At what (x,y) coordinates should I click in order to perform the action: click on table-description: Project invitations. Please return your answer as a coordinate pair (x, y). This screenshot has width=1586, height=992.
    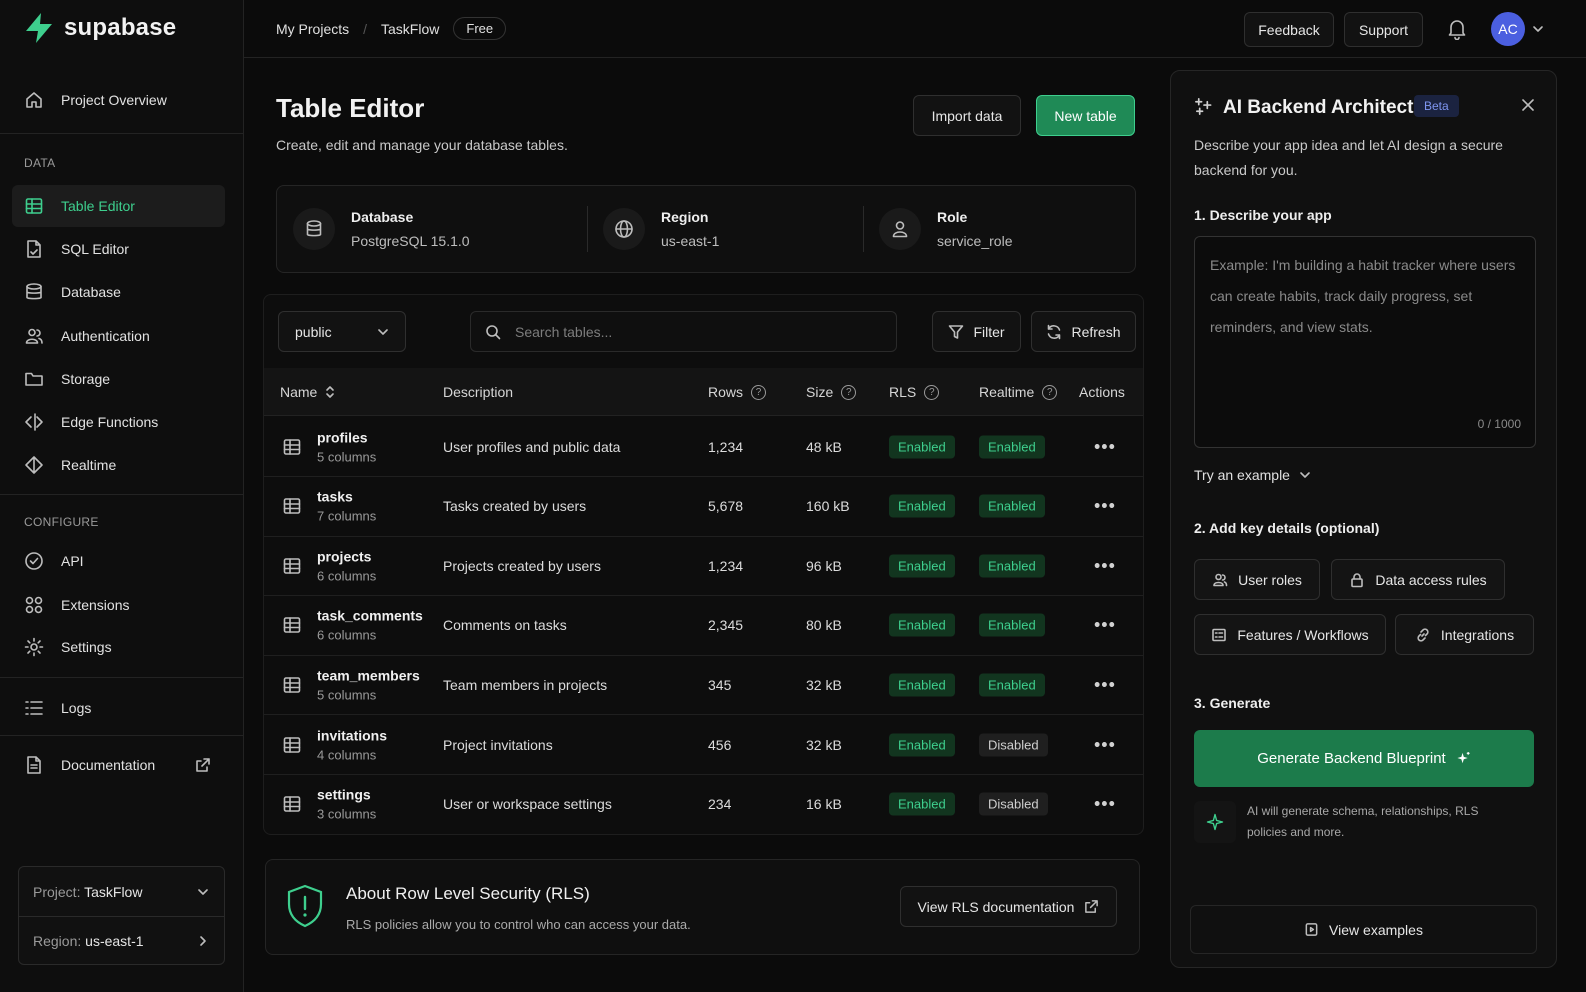
    Looking at the image, I should click on (498, 744).